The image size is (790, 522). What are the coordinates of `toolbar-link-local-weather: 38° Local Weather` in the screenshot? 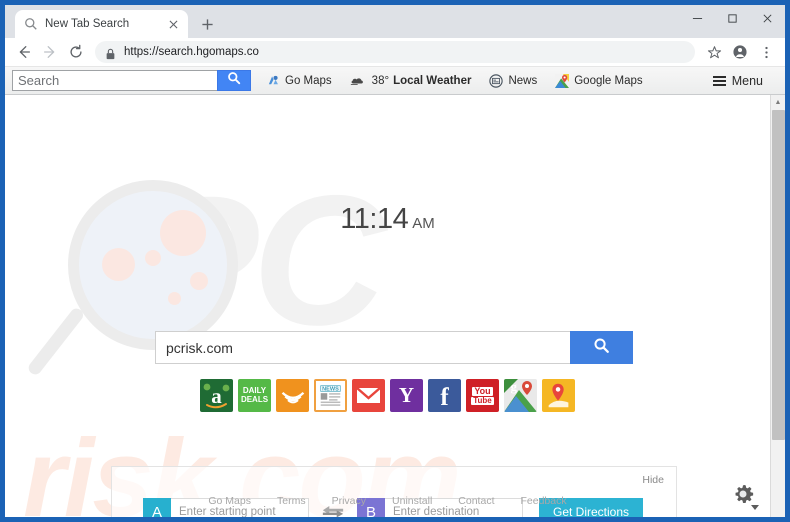 It's located at (411, 80).